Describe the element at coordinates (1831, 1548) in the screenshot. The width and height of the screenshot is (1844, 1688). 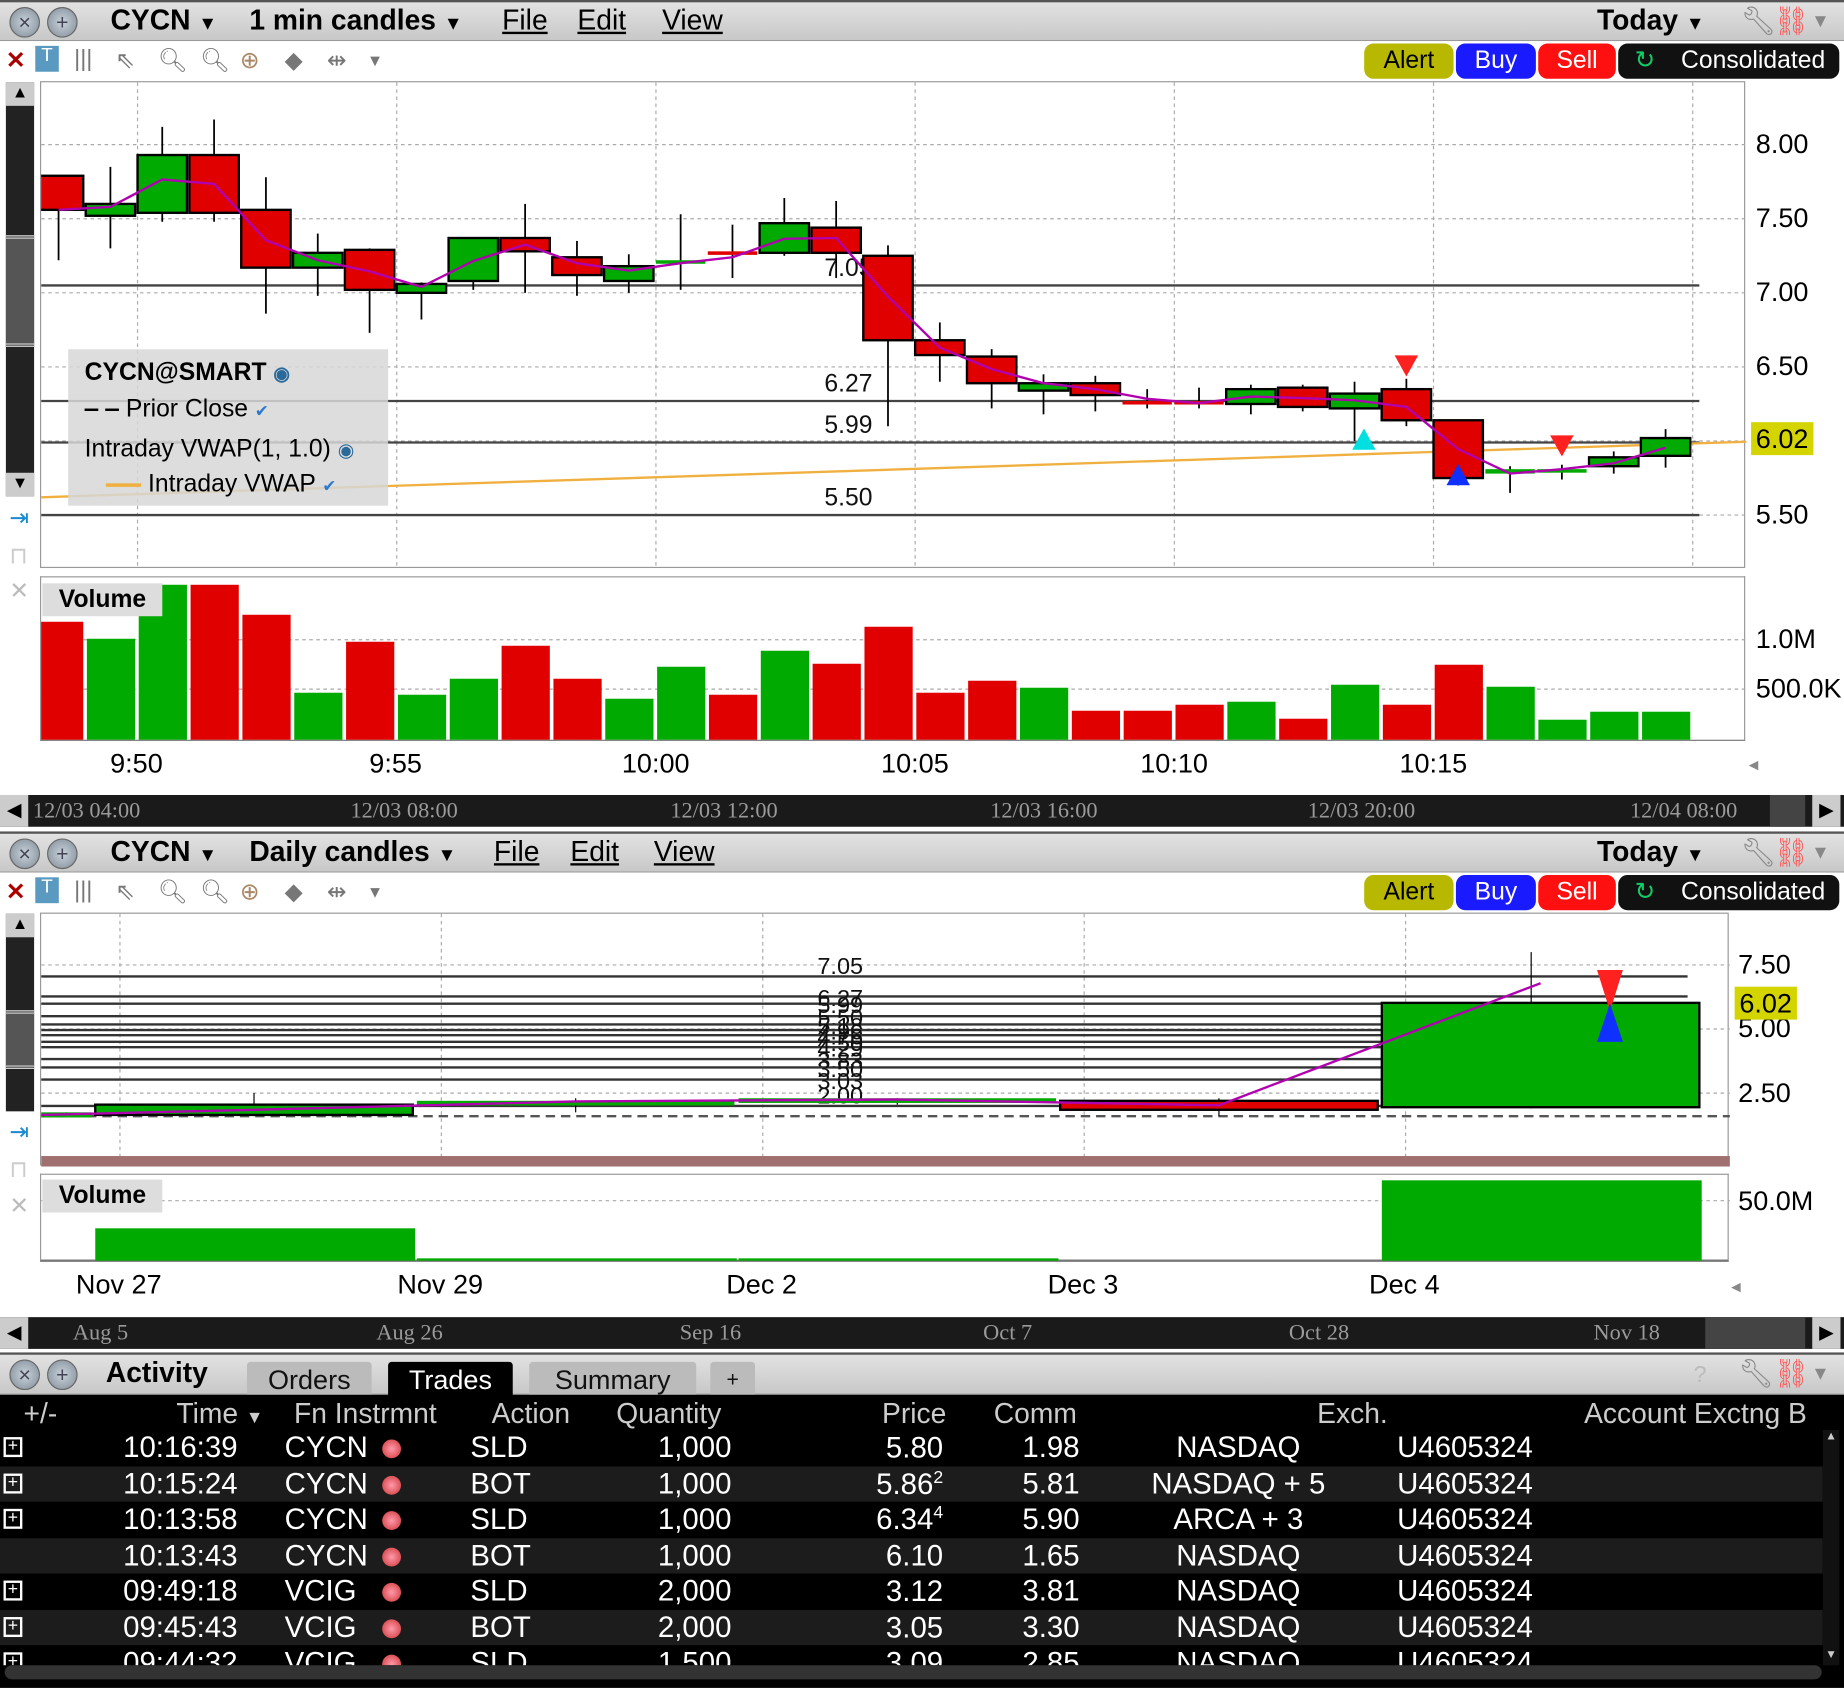
I see `table-vscrollbar: ▲ ▼` at that location.